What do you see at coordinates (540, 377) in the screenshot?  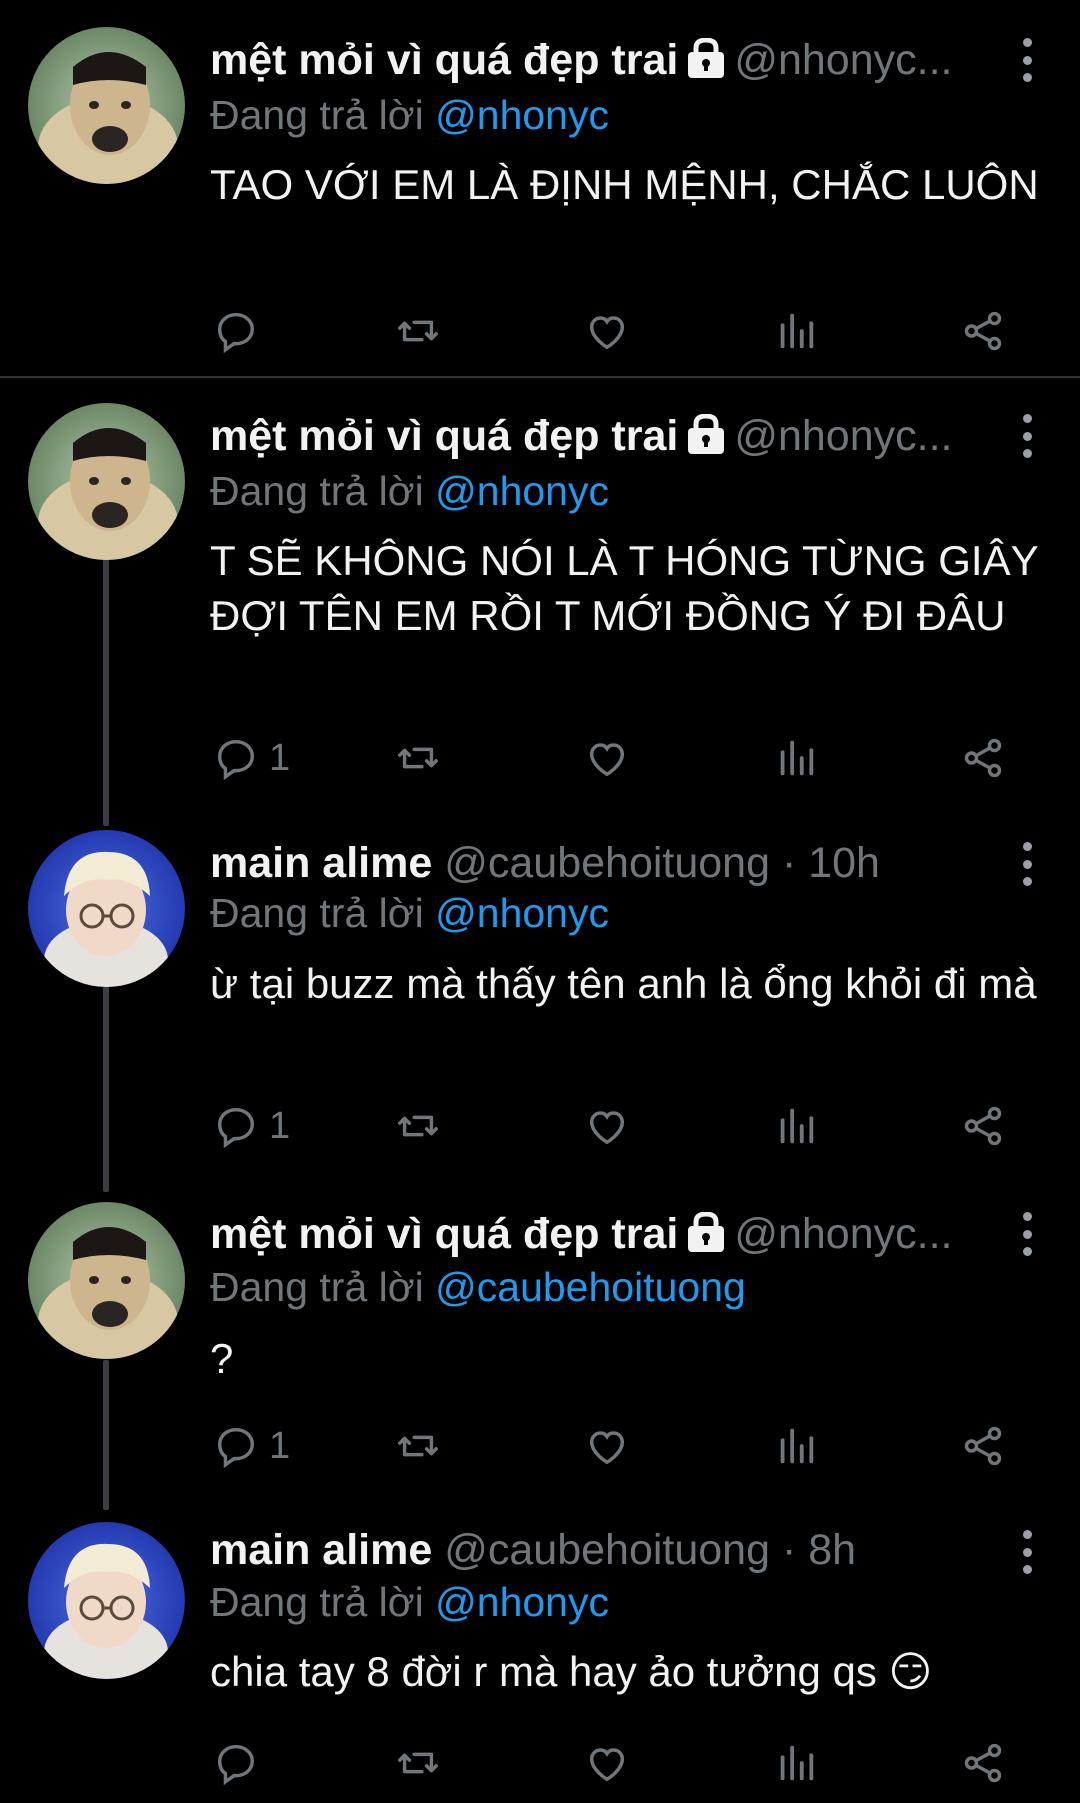 I see `divider` at bounding box center [540, 377].